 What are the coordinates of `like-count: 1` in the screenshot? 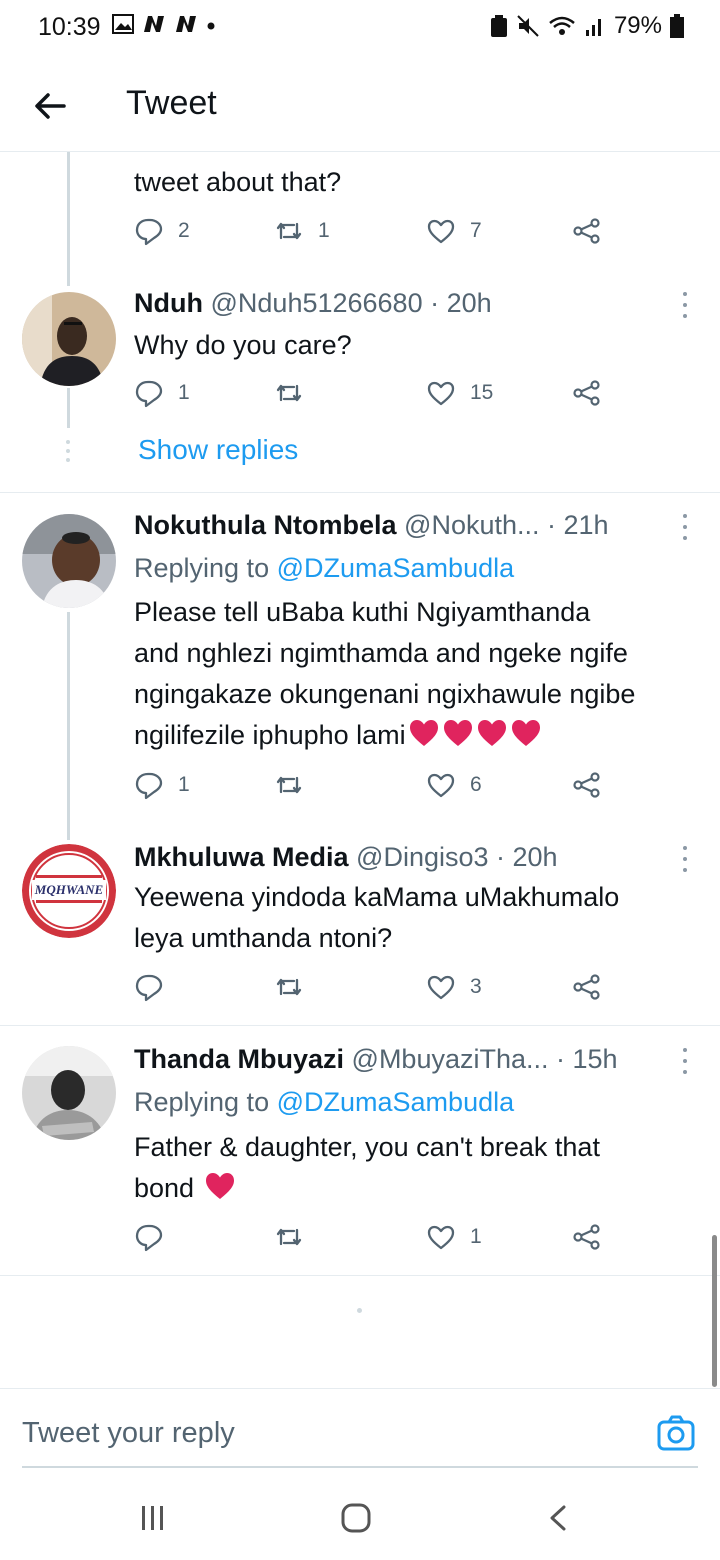 It's located at (476, 1236).